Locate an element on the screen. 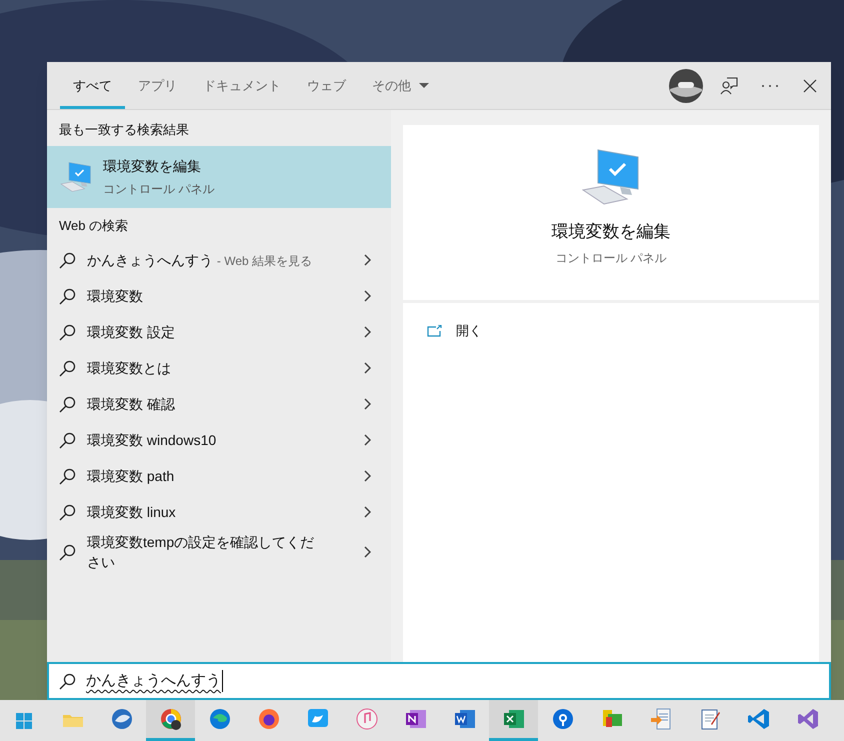  web-search-item: 環境変数 linux is located at coordinates (219, 512).